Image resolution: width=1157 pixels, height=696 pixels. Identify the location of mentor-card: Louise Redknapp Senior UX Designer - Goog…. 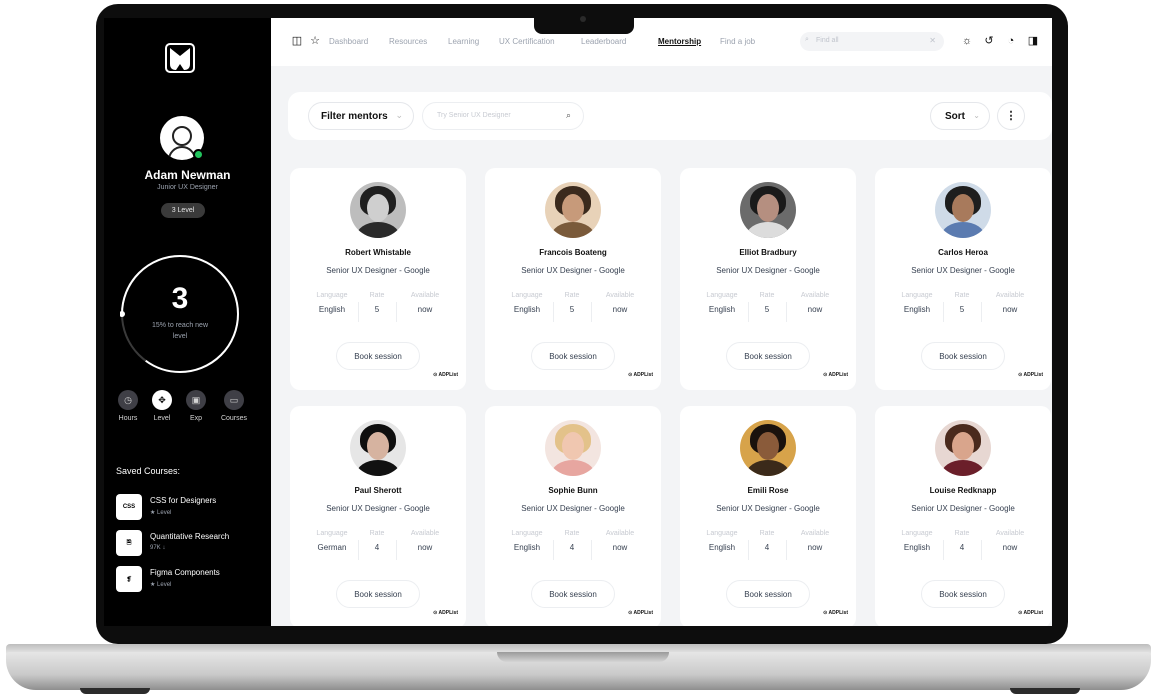
(963, 516).